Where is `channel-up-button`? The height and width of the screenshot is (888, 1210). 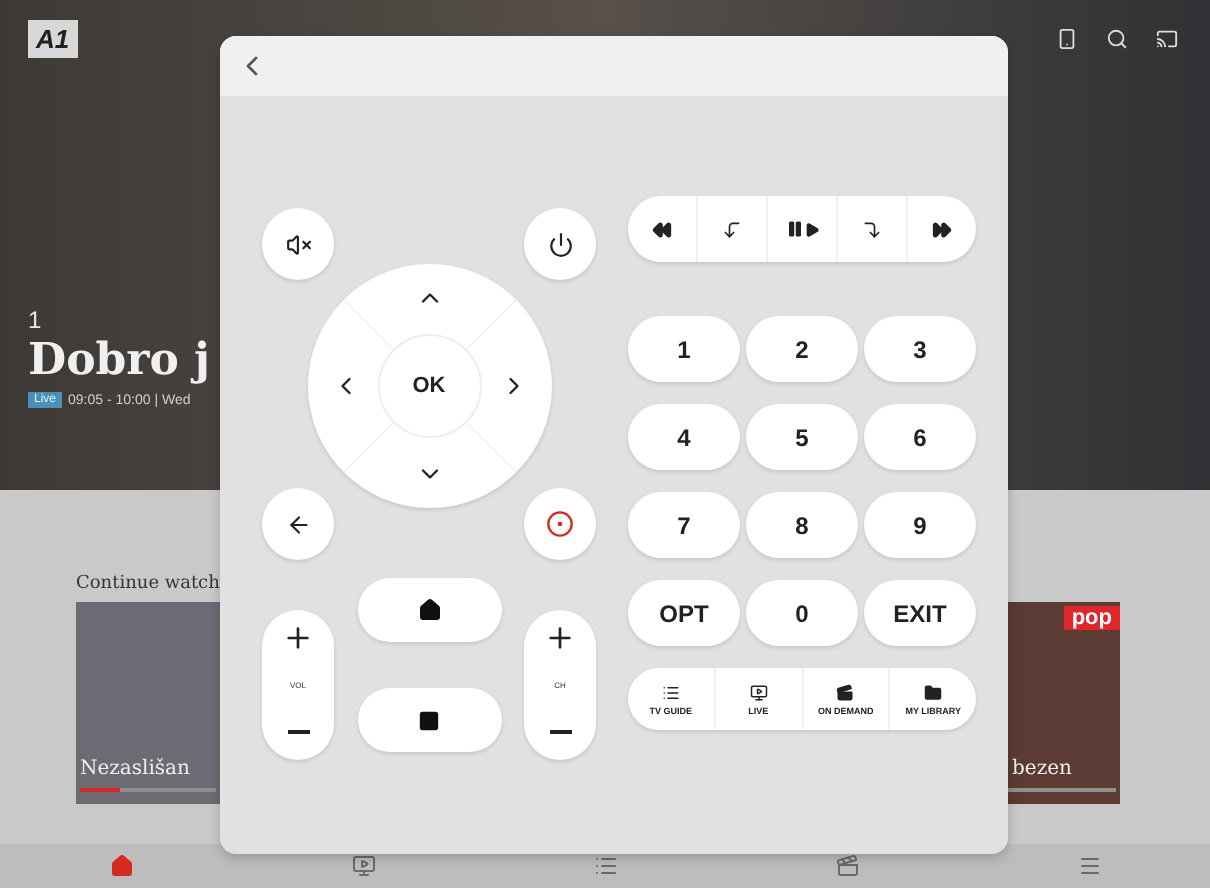
channel-up-button is located at coordinates (560, 638).